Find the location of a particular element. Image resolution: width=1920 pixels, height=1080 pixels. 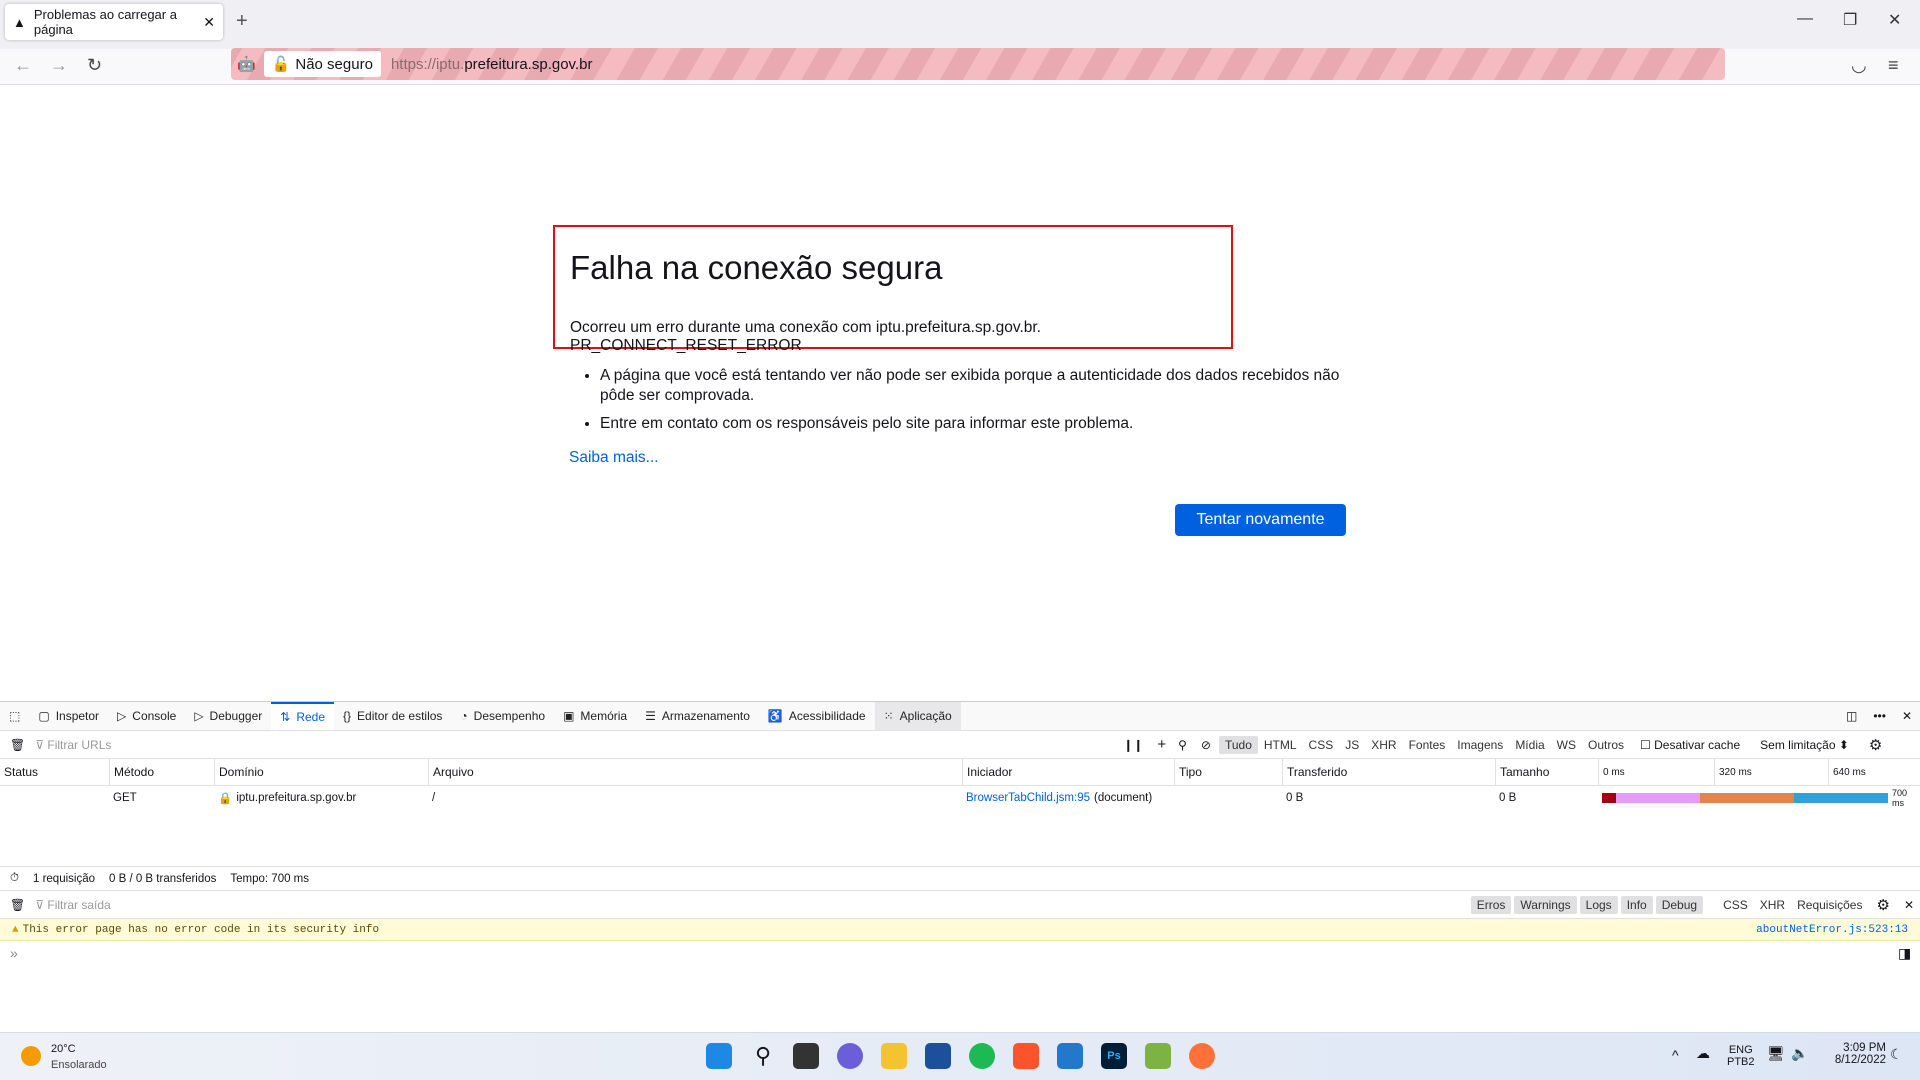

restore-button: ❐ is located at coordinates (1850, 20).